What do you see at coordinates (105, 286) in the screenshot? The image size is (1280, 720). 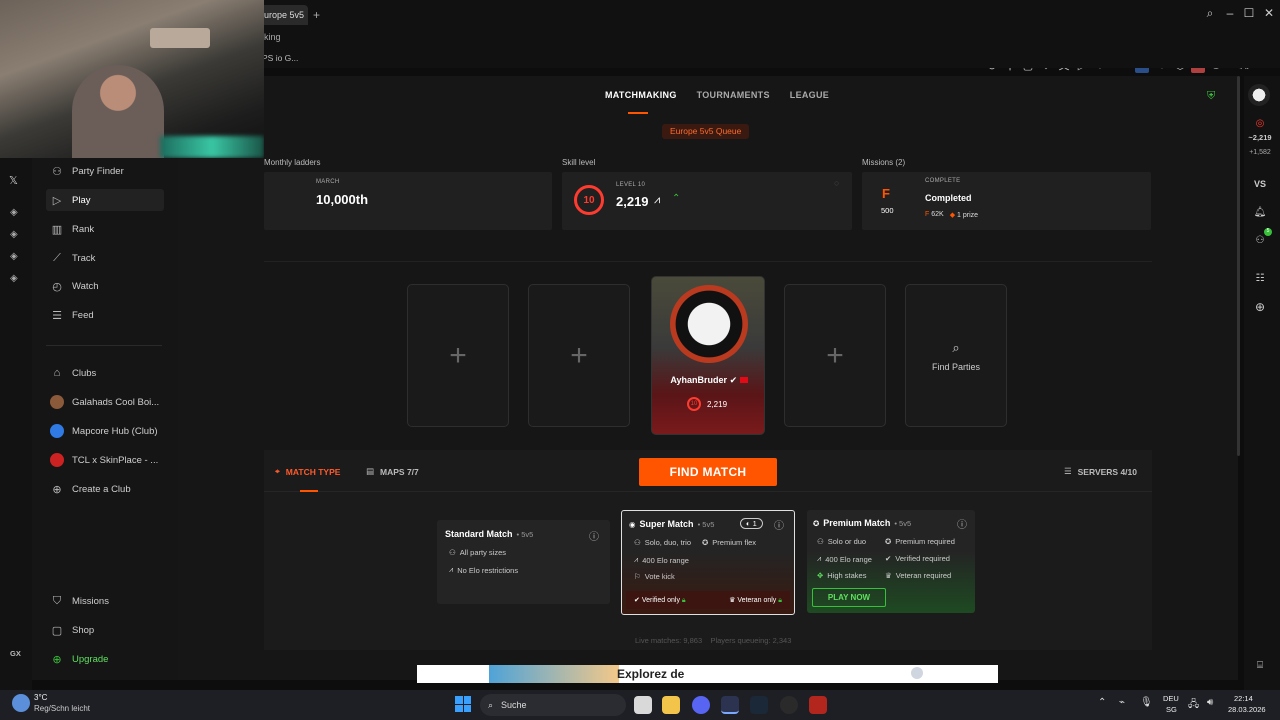 I see `sidebar-item-watch: ◴ Watch` at bounding box center [105, 286].